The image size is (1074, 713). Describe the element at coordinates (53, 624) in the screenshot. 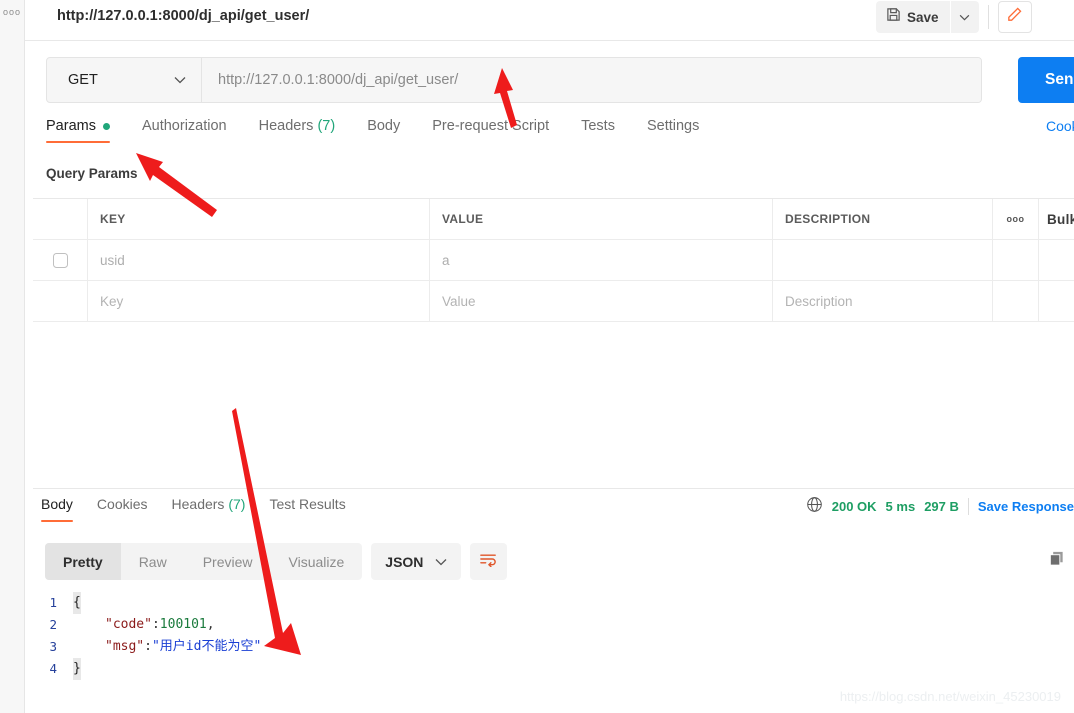

I see `line-number: 2` at that location.